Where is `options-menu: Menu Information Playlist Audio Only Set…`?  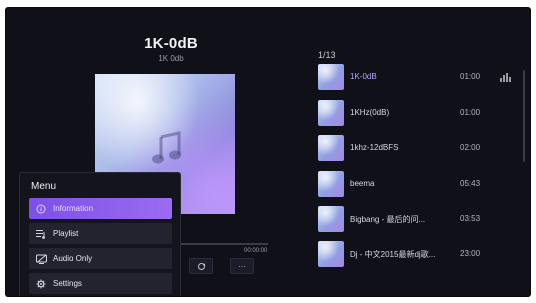 options-menu: Menu Information Playlist Audio Only Set… is located at coordinates (100, 234).